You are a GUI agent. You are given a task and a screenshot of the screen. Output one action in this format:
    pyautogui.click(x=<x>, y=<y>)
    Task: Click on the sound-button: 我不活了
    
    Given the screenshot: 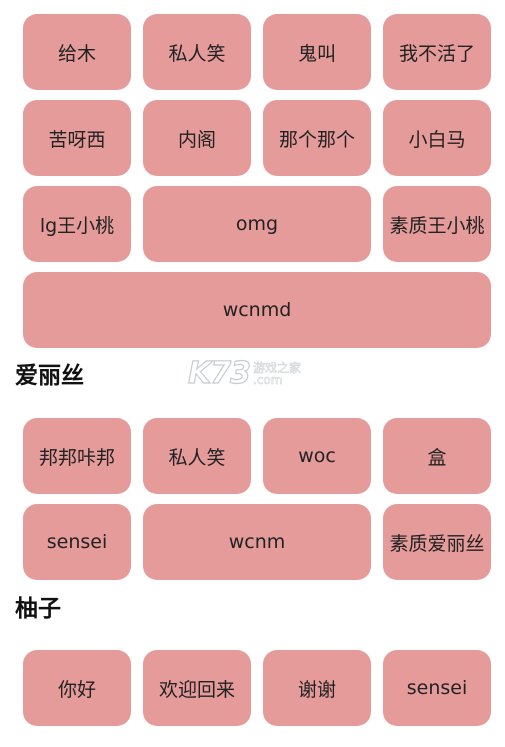 What is the action you would take?
    pyautogui.click(x=437, y=52)
    